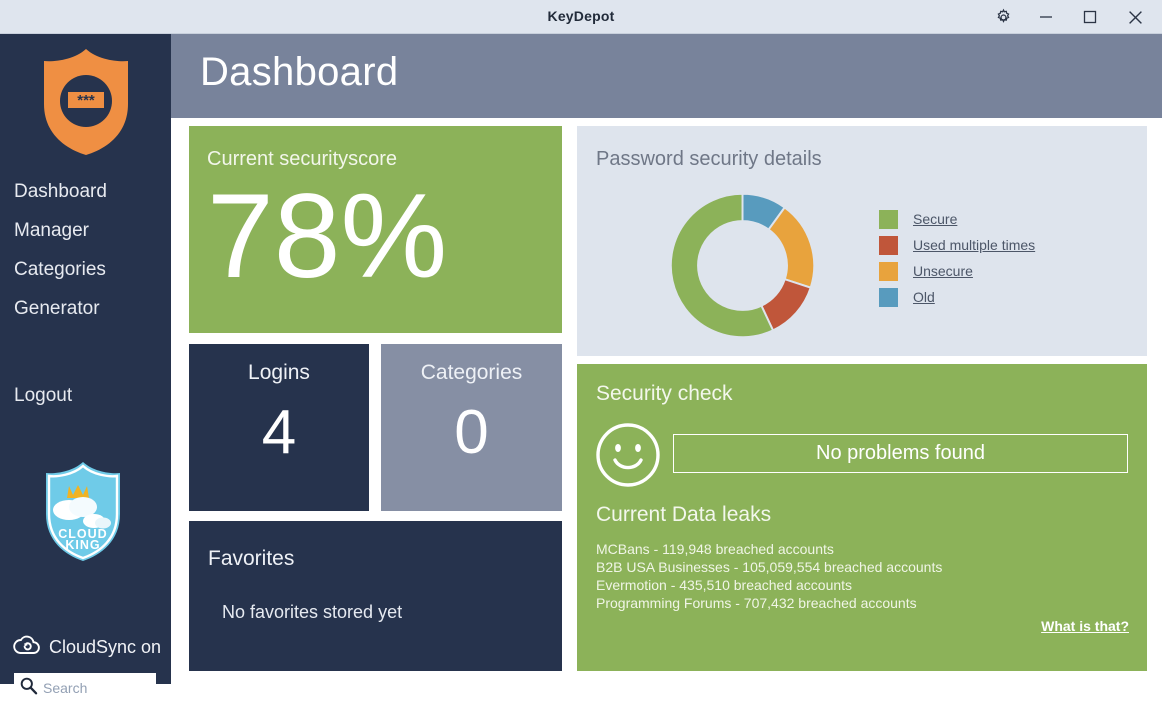  I want to click on password-security-title: Password security details, so click(709, 159).